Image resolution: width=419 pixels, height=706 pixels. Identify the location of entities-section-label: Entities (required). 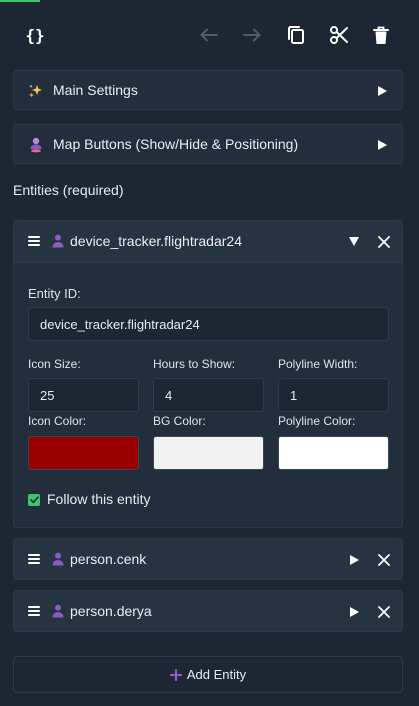
(68, 190).